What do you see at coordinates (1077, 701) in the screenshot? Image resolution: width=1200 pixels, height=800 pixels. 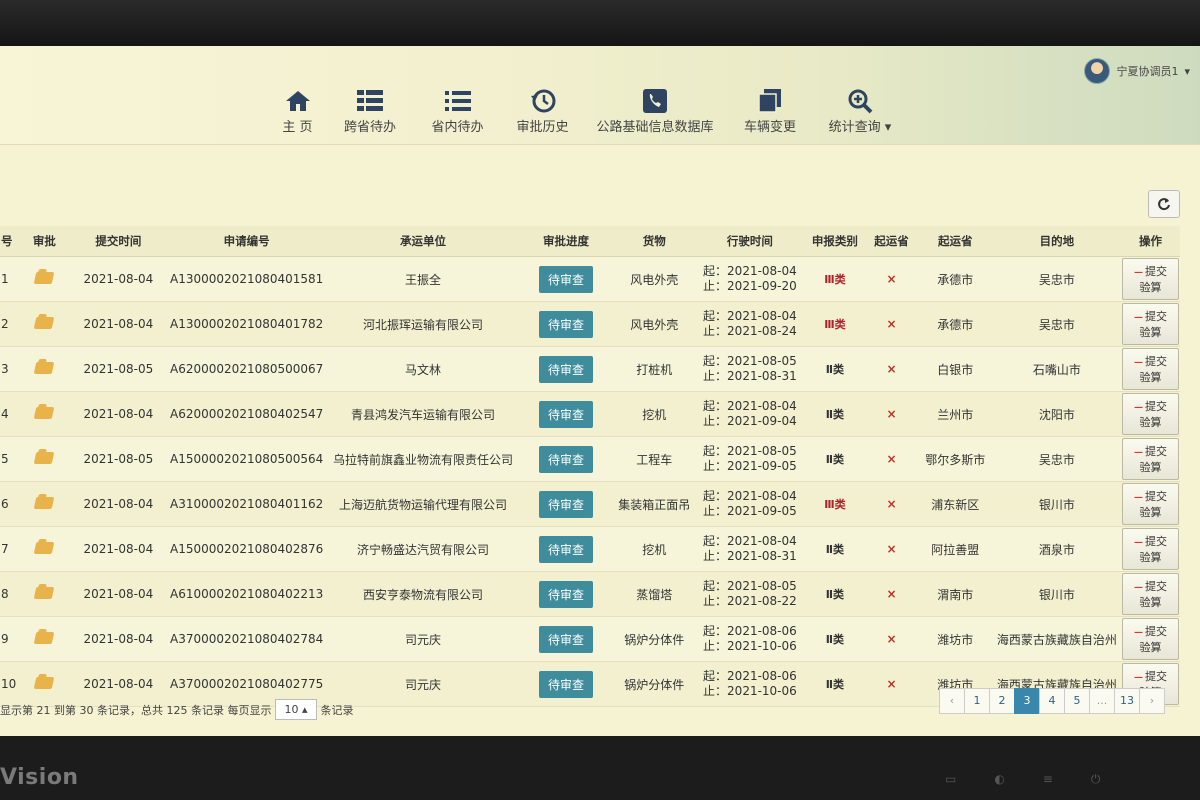 I see `page-item: 5` at bounding box center [1077, 701].